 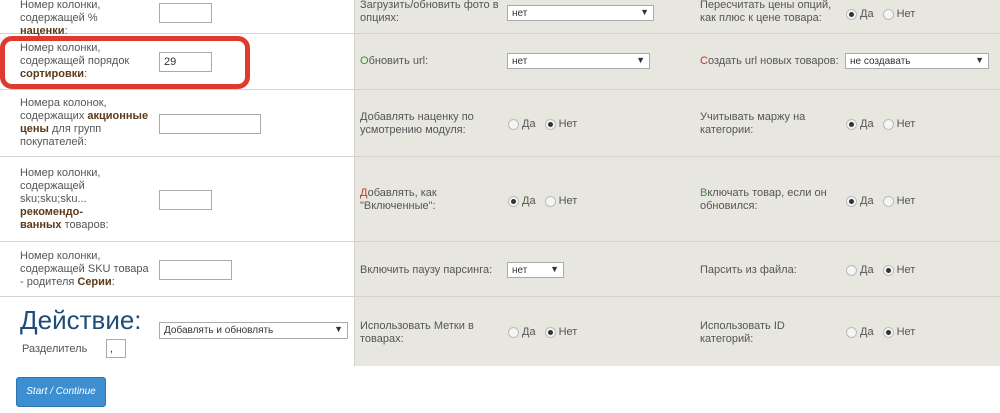 What do you see at coordinates (580, 13) in the screenshot?
I see `upload-photo-select: нет ▼` at bounding box center [580, 13].